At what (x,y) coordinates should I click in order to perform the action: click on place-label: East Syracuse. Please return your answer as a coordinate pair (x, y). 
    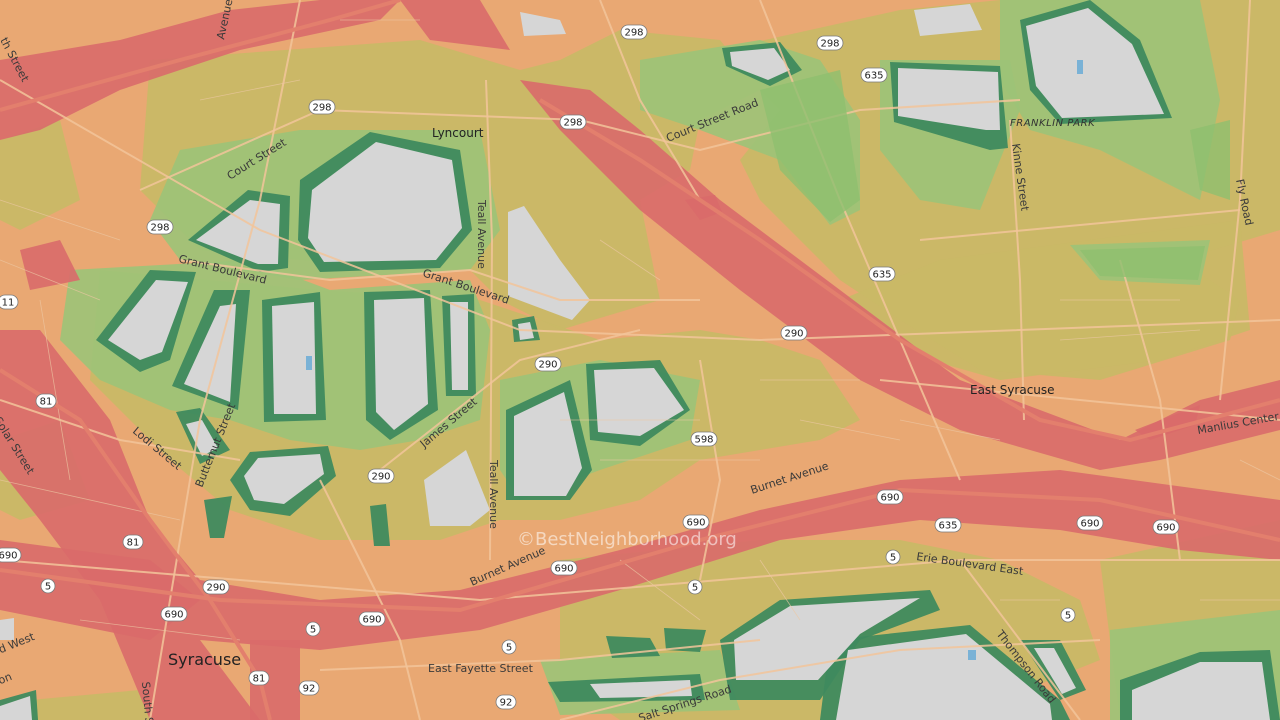
    Looking at the image, I should click on (1012, 390).